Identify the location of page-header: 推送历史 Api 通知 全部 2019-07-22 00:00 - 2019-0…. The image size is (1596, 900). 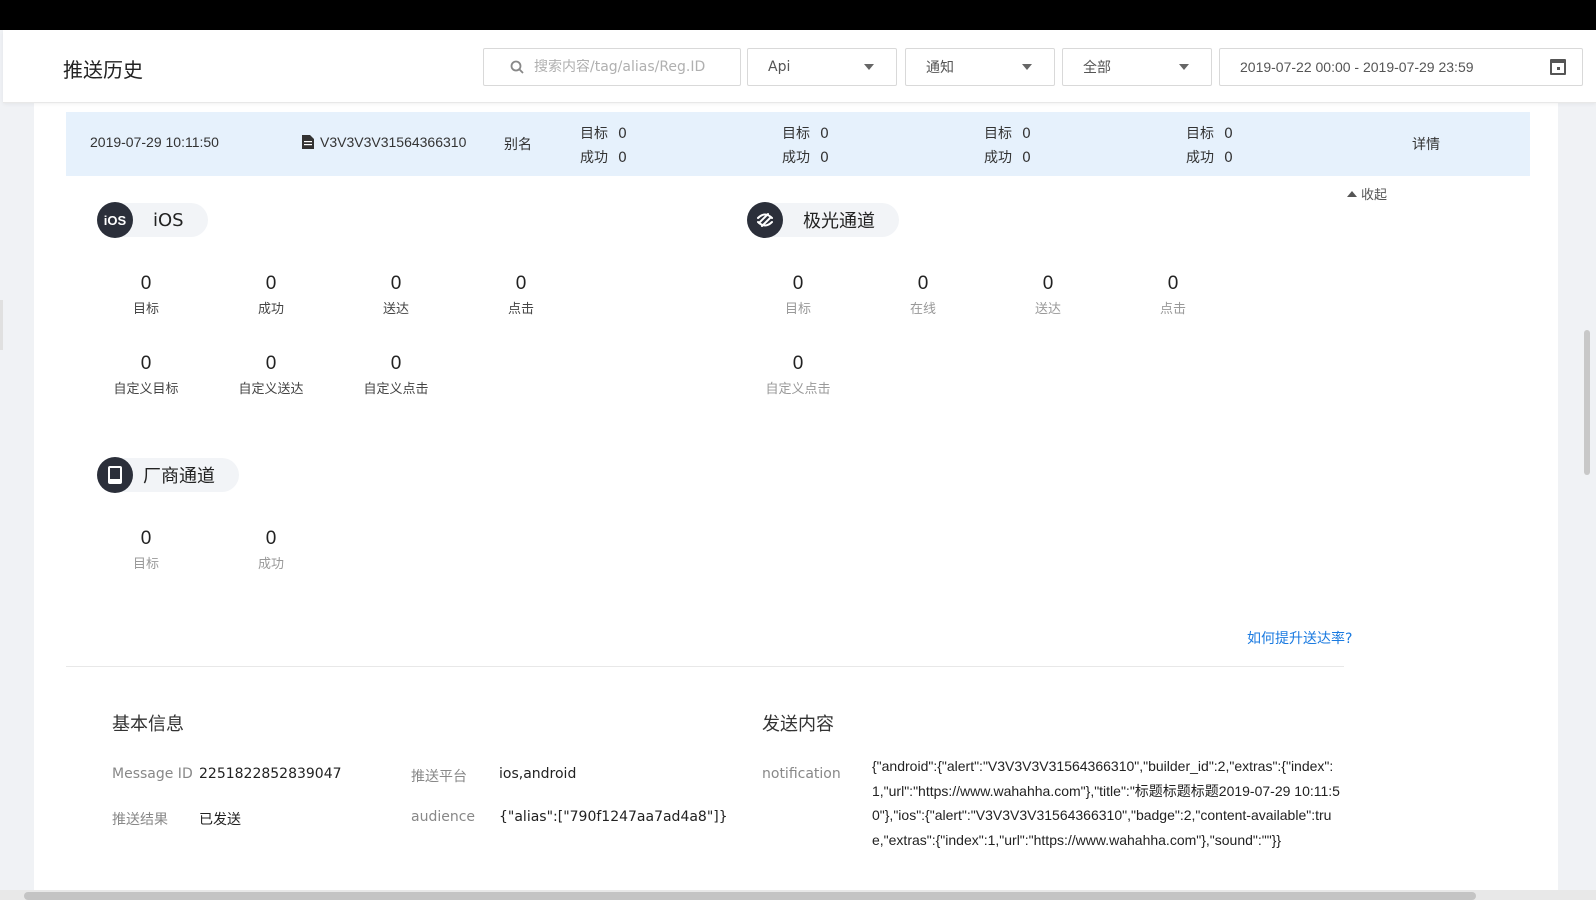
(799, 66).